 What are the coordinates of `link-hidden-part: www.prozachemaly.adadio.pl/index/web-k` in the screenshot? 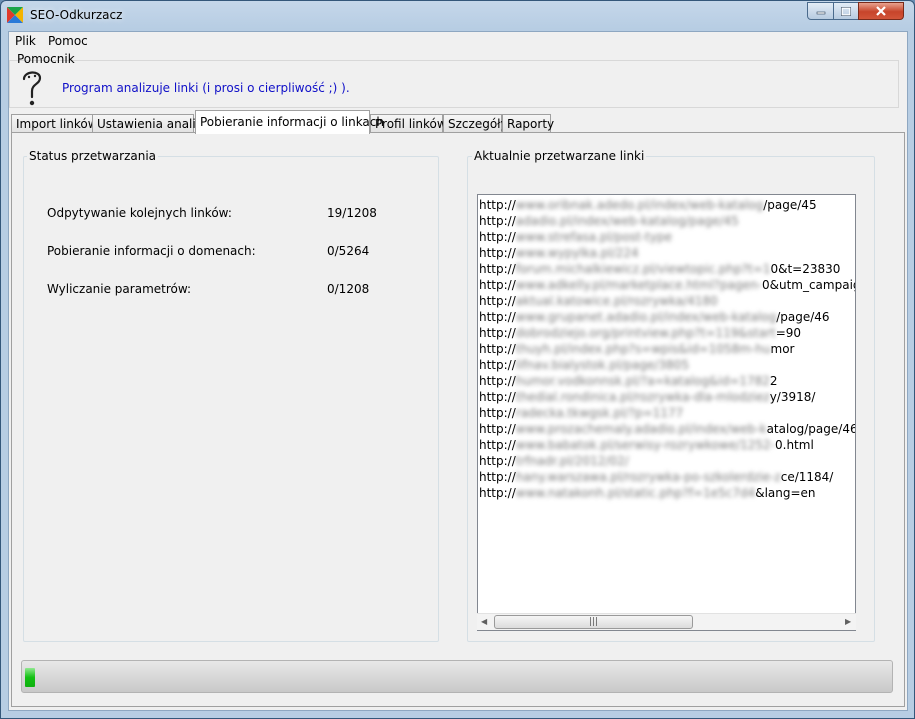 It's located at (641, 429).